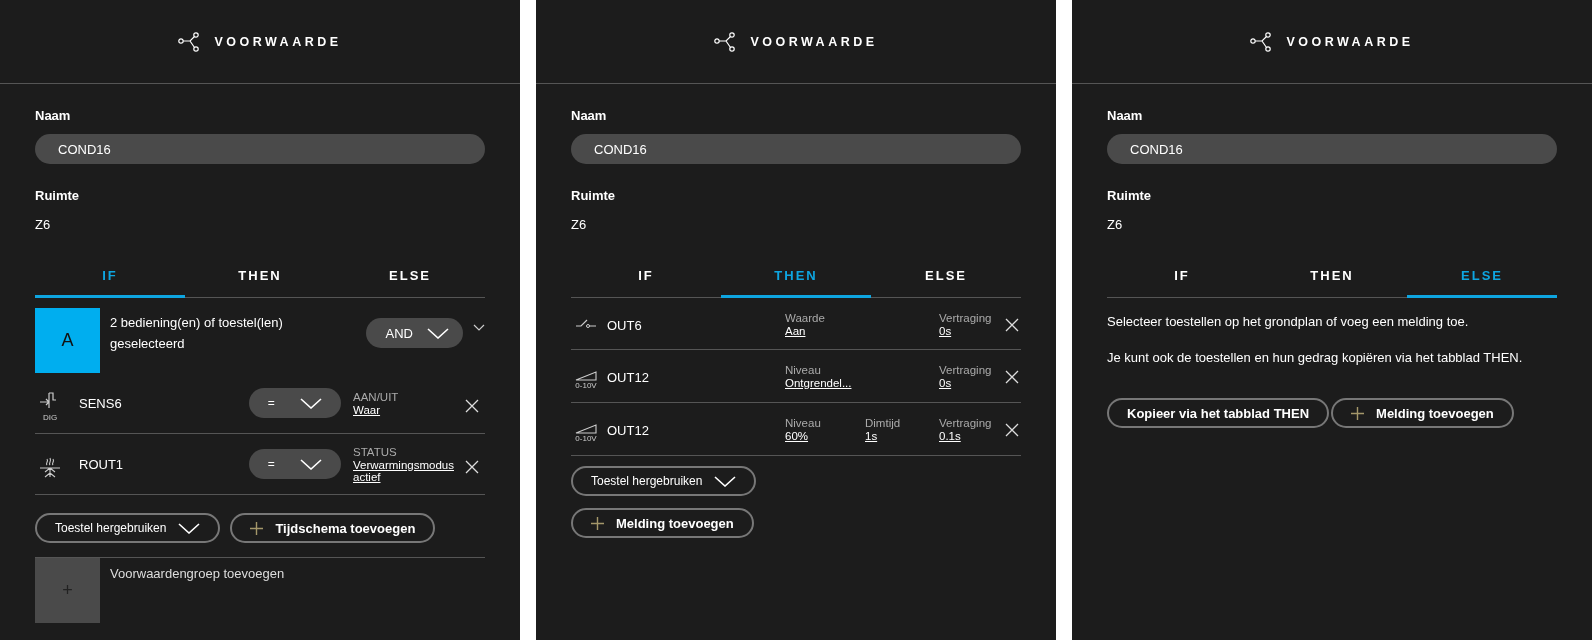  I want to click on property-label: STATUS, so click(375, 451).